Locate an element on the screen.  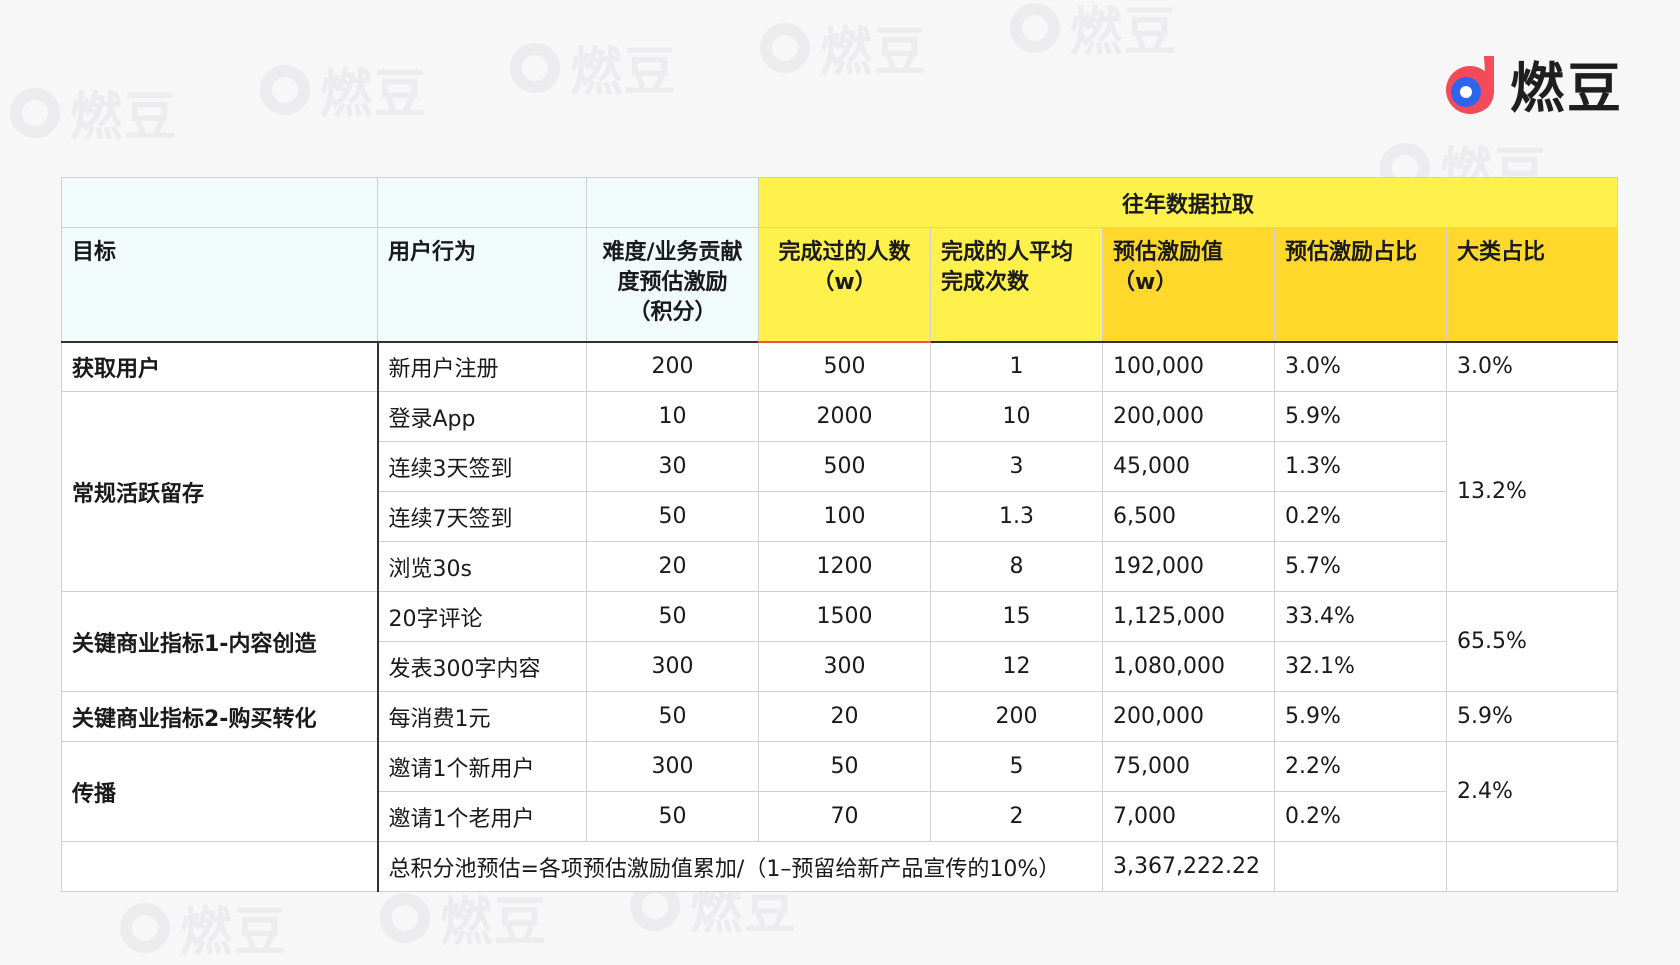
action-cell: 新用户注册 is located at coordinates (481, 366).